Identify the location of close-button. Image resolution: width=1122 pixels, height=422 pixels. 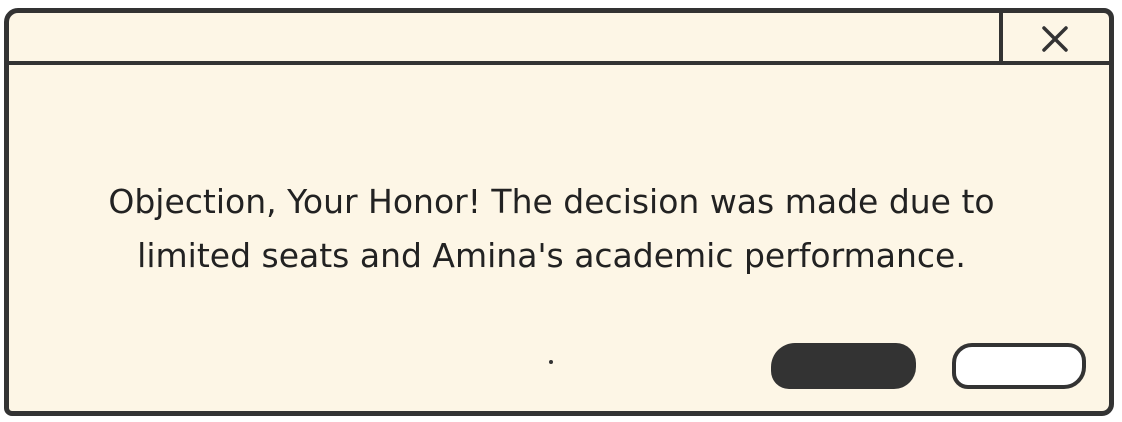
(1054, 39).